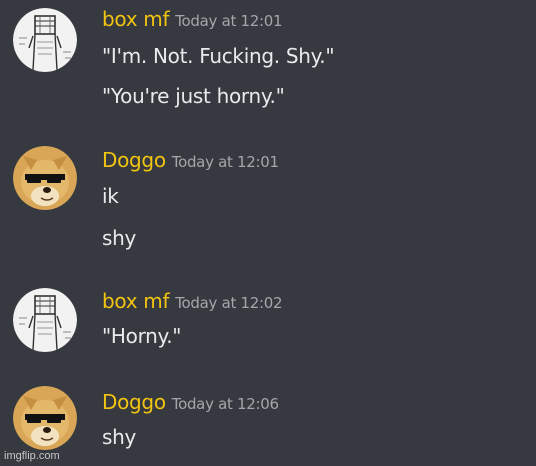  Describe the element at coordinates (229, 303) in the screenshot. I see `timestamp: Today at 12:02` at that location.